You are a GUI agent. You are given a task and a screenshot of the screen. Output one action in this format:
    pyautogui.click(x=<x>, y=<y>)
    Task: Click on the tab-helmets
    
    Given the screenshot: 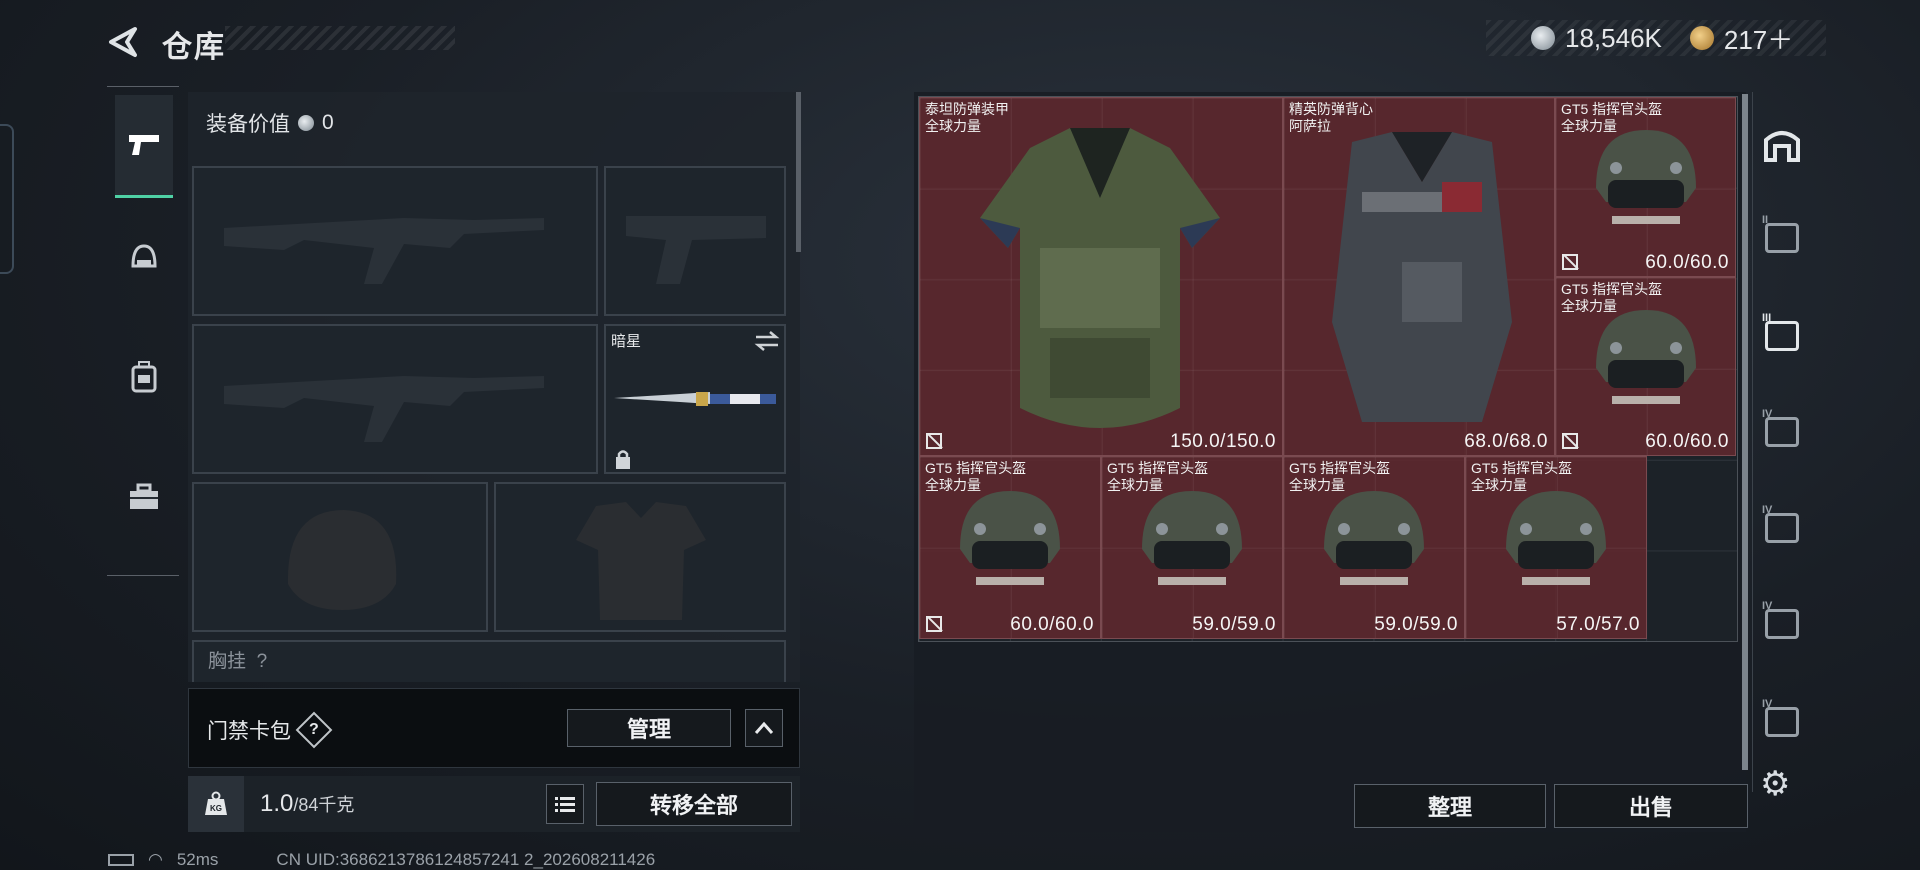 What is the action you would take?
    pyautogui.click(x=144, y=257)
    